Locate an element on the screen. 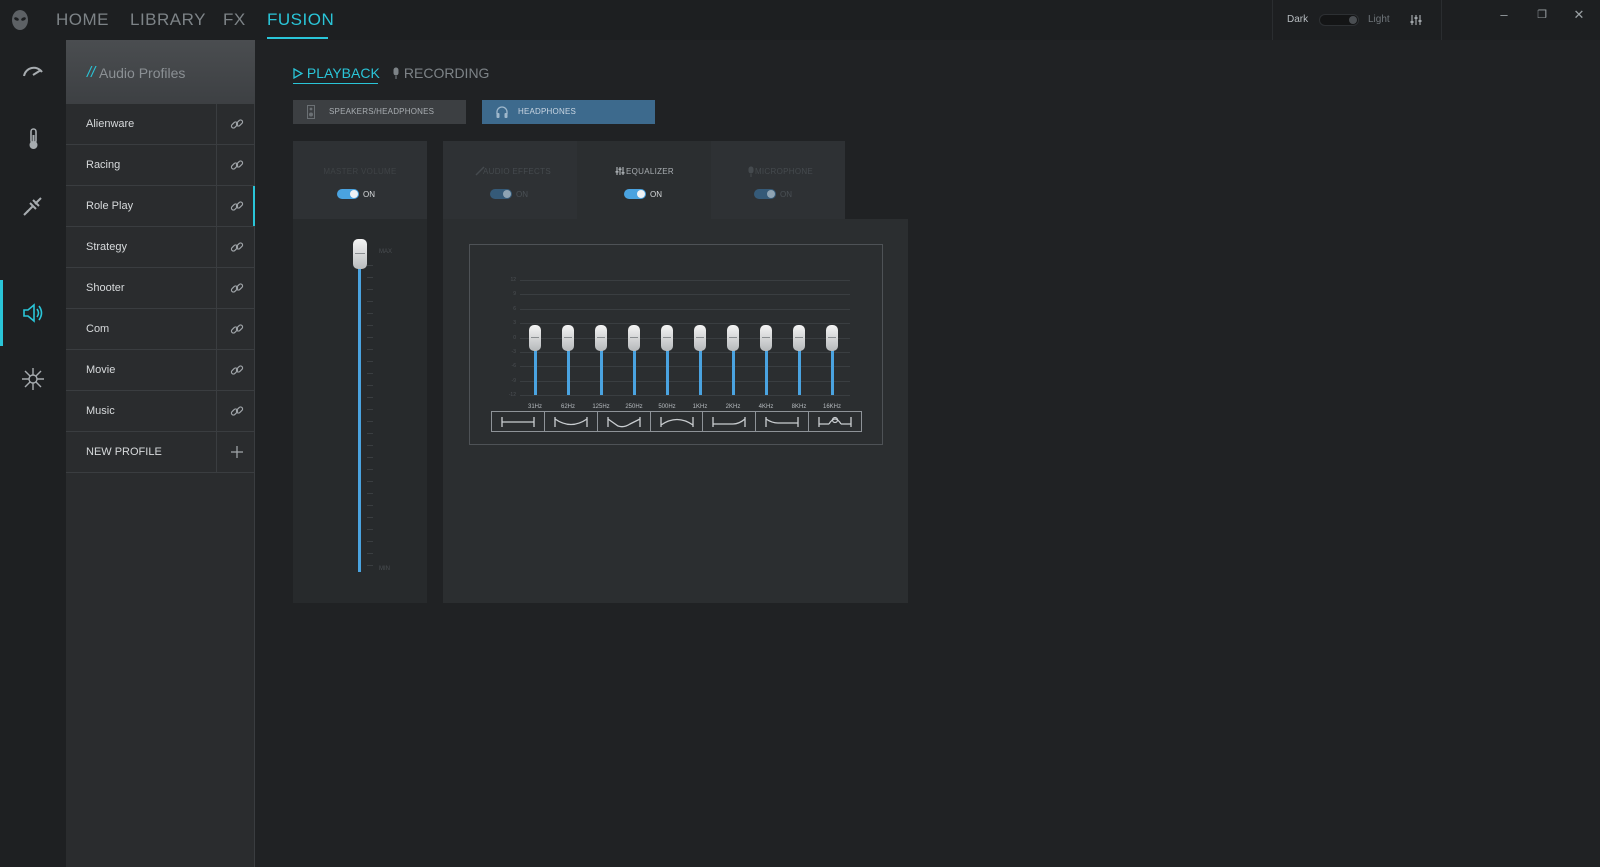  theme-light-label: Light is located at coordinates (1379, 19).